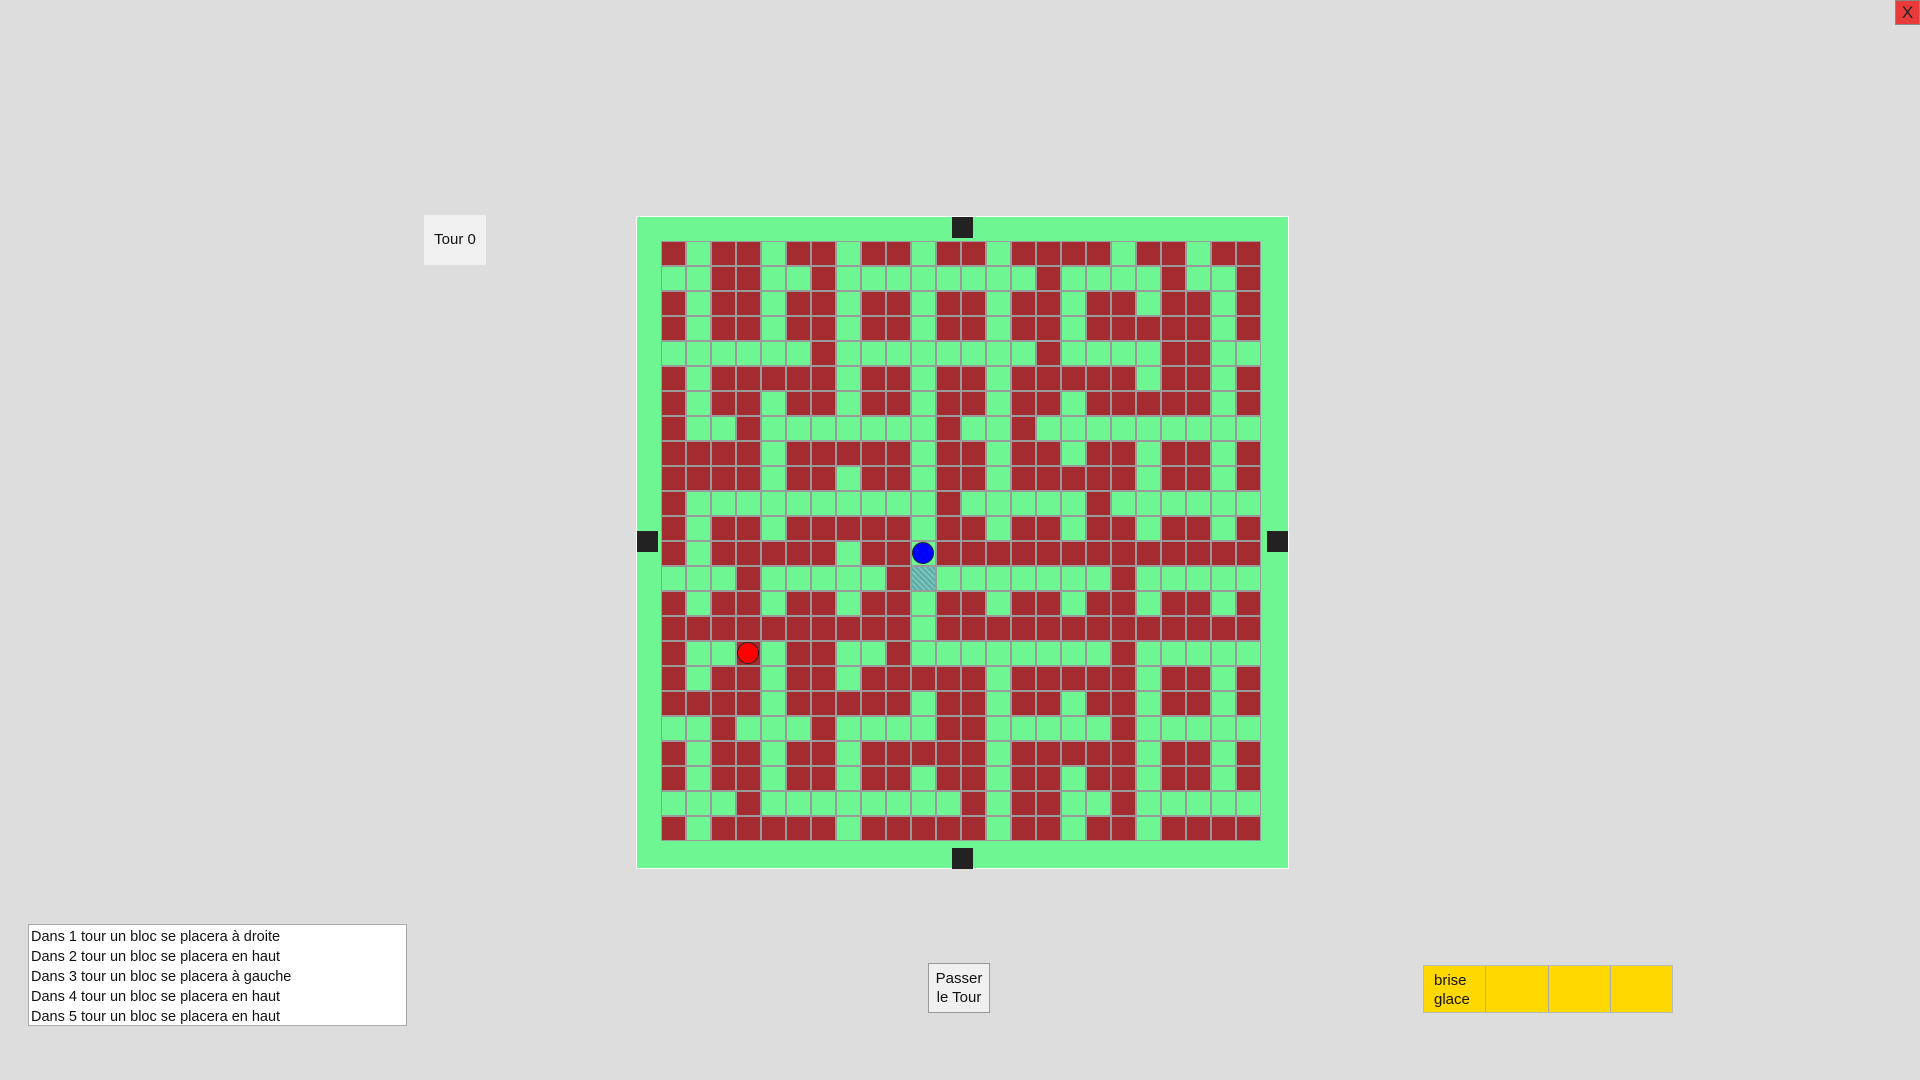  Describe the element at coordinates (748, 653) in the screenshot. I see `red-player-token` at that location.